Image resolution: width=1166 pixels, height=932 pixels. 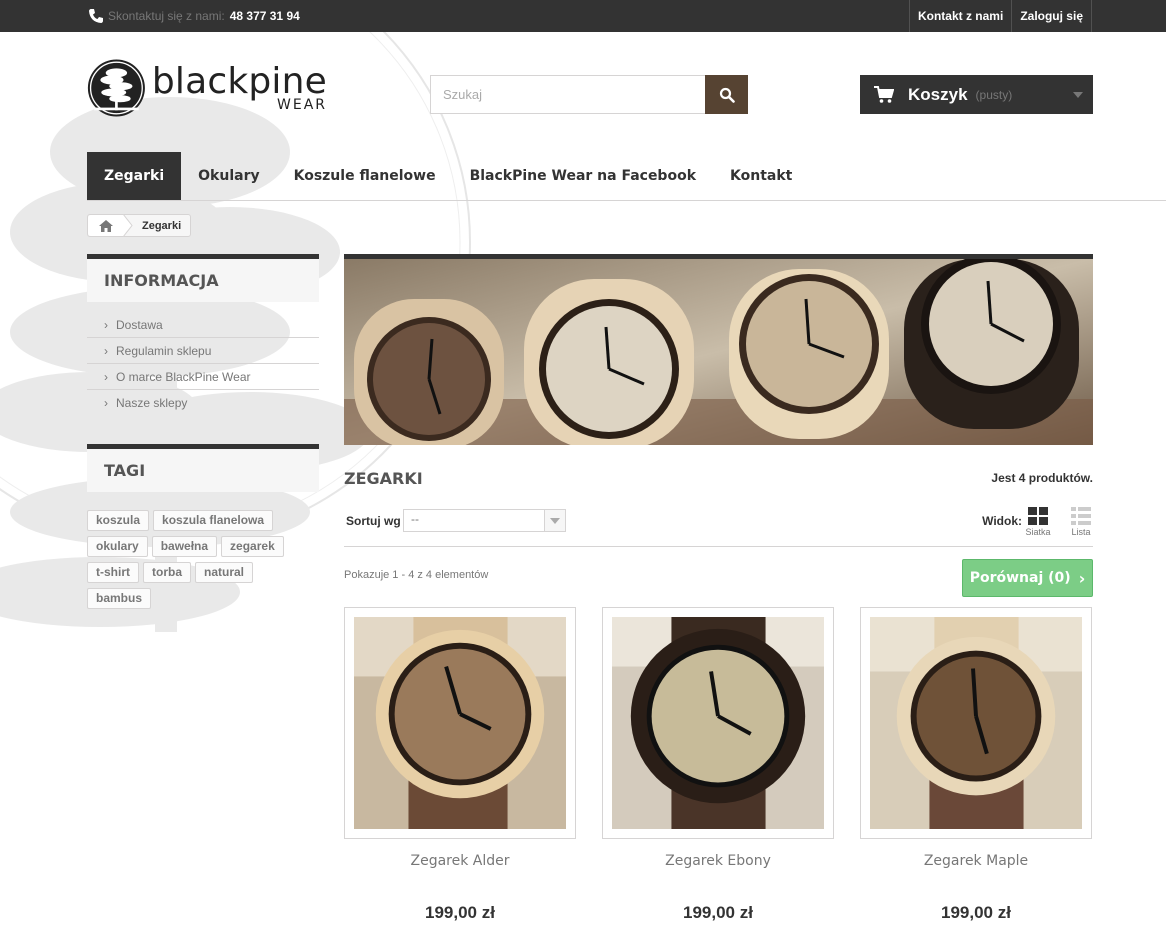 I want to click on shopping-cart-icon, so click(x=884, y=94).